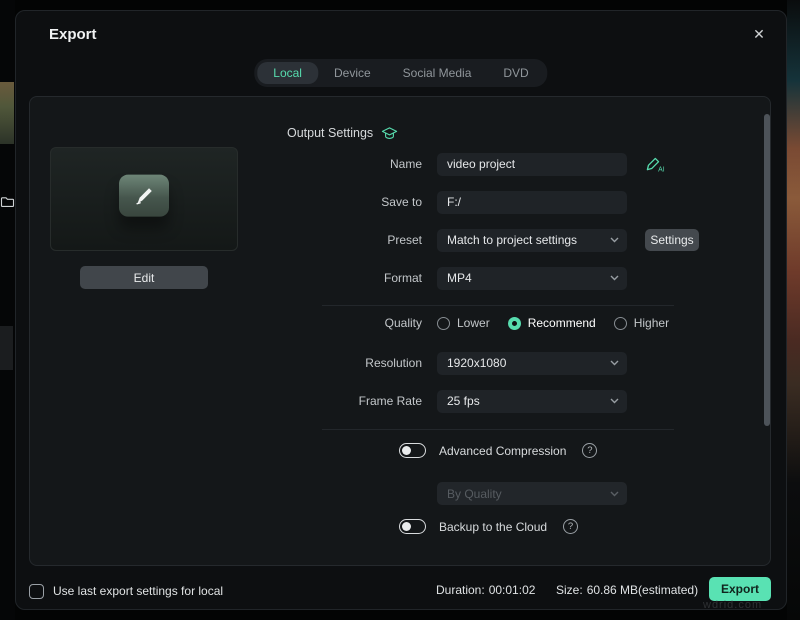  I want to click on duration-stat: Duration: 00:01:02, so click(485, 591).